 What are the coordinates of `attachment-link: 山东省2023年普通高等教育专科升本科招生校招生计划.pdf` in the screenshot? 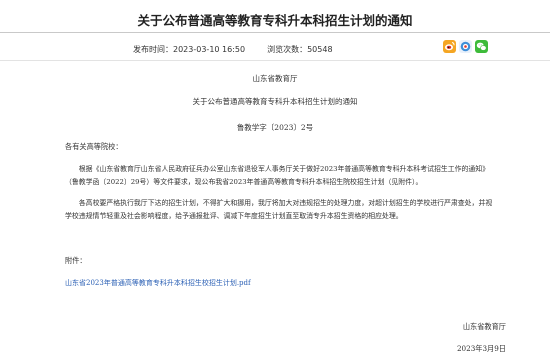 It's located at (158, 283).